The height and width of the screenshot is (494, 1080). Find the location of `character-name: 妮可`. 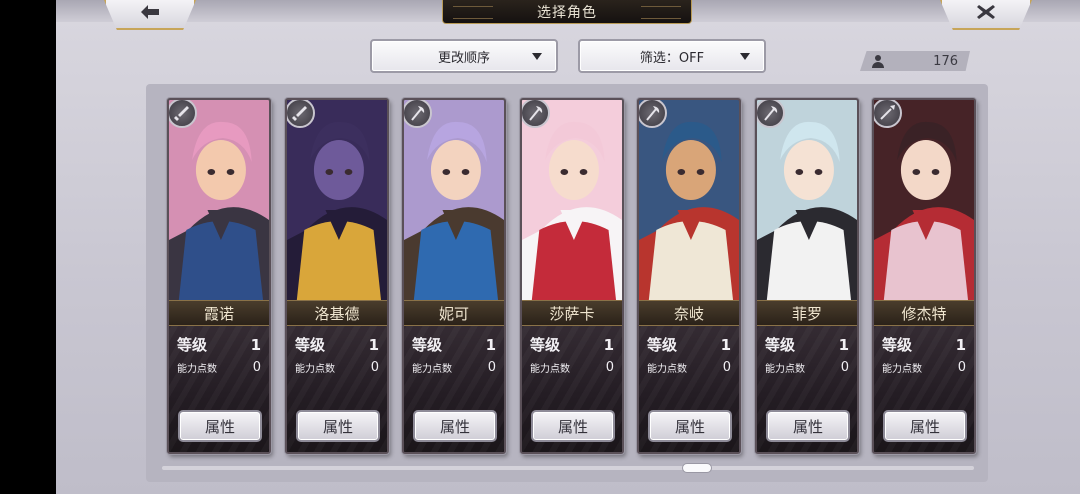

character-name: 妮可 is located at coordinates (454, 313).